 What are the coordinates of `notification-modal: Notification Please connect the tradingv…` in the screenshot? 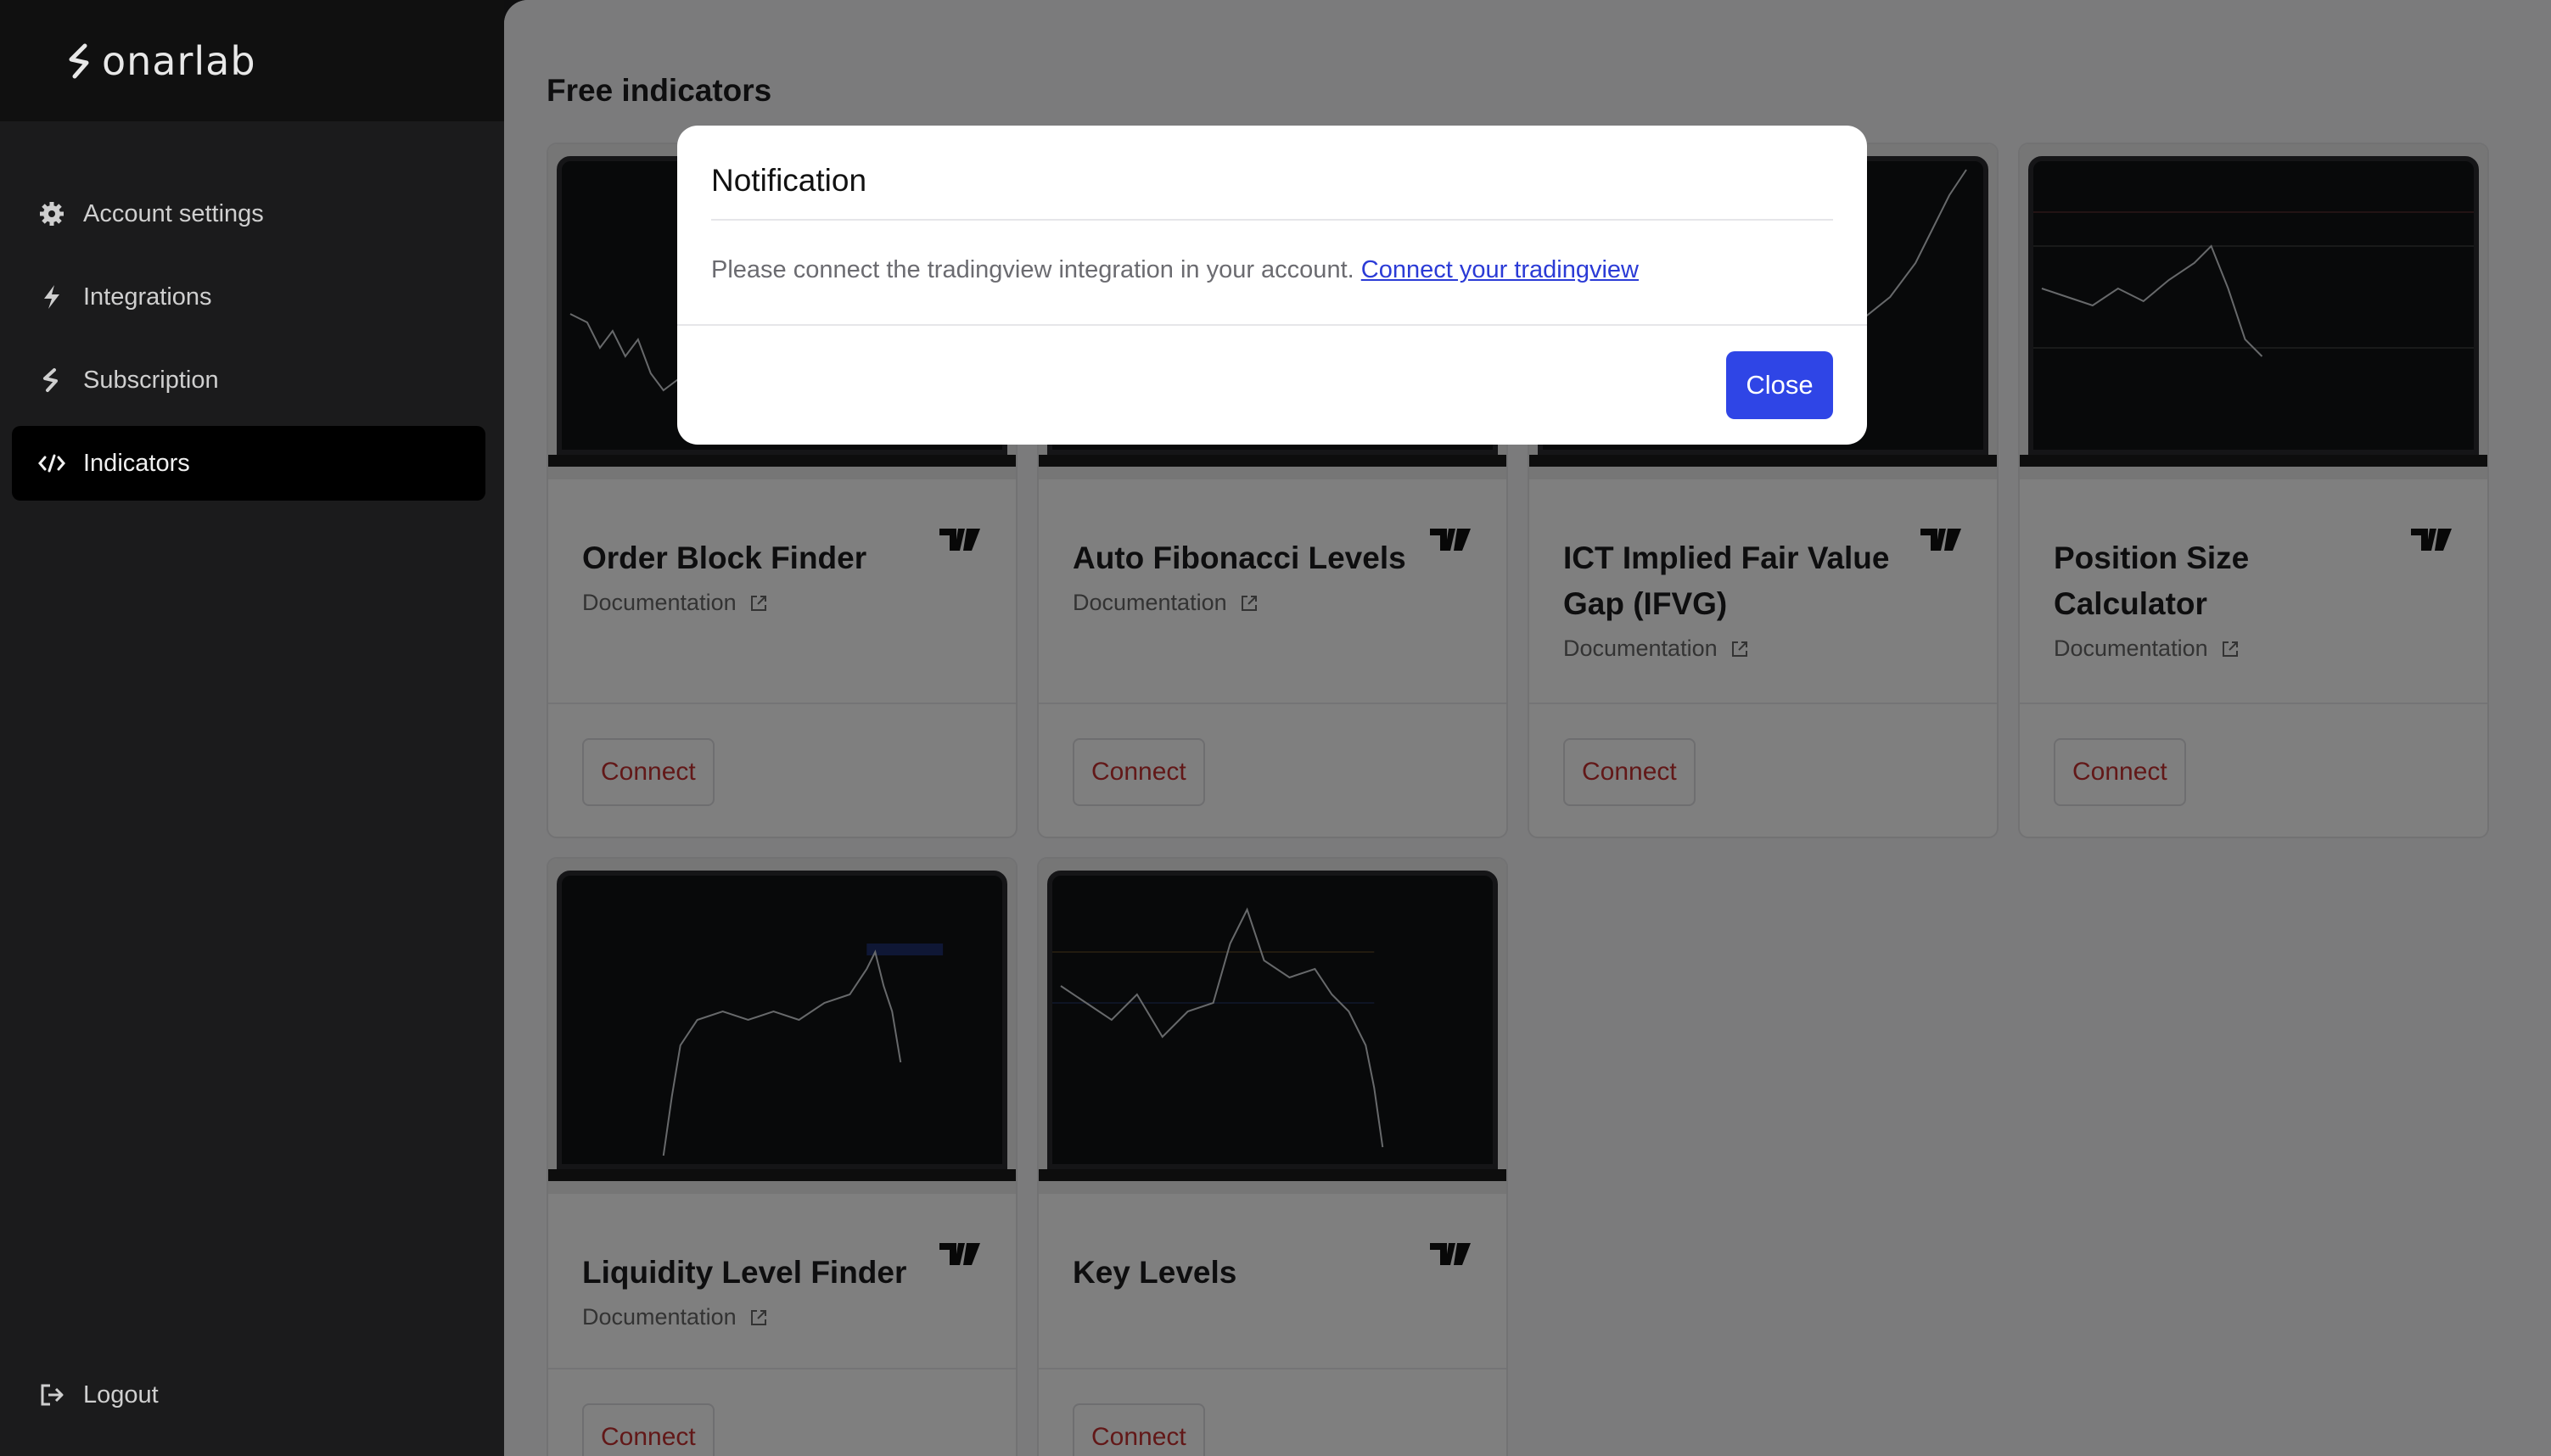 It's located at (1272, 286).